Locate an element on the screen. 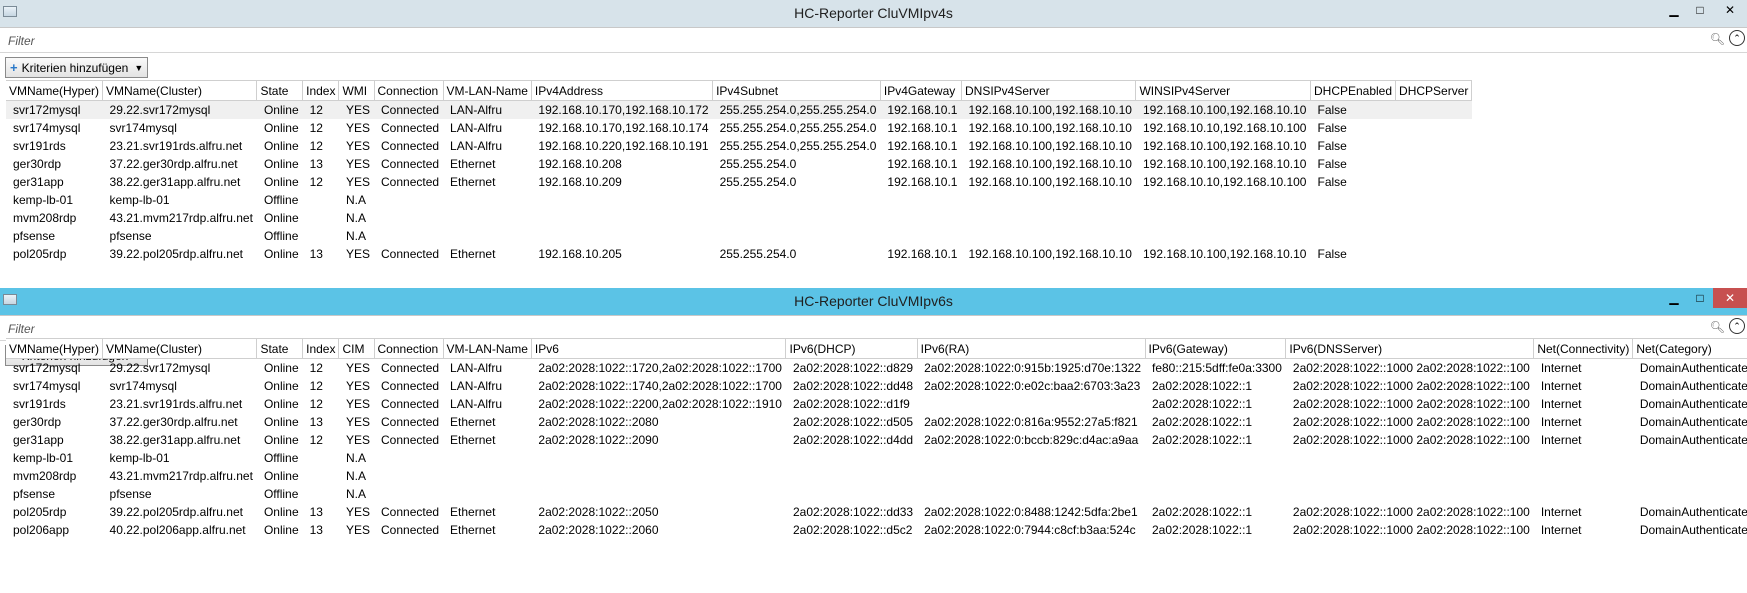  cell-vmname-cluster: kemp-lb-01 is located at coordinates (139, 200).